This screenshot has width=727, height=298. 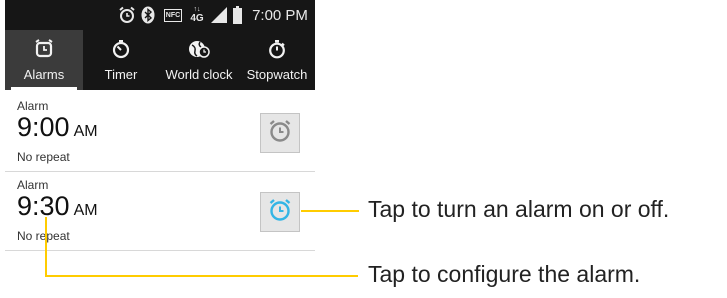 I want to click on alarm-clock-icon, so click(x=44, y=49).